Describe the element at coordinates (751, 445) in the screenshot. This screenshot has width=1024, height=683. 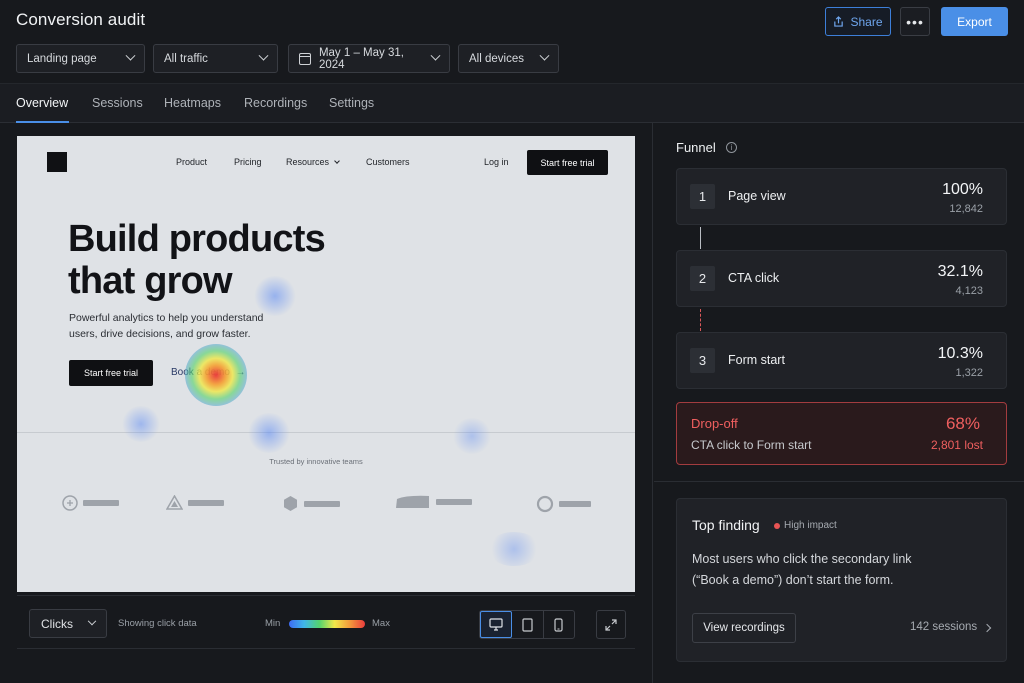
I see `dropoff-description: CTA click to Form start` at that location.